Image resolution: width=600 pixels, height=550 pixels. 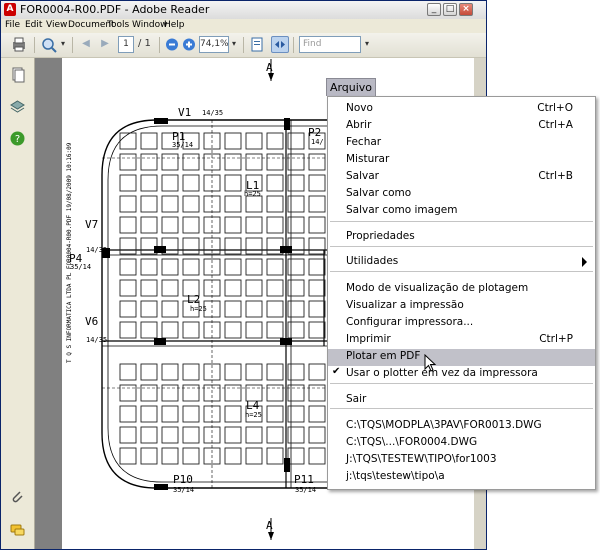 What do you see at coordinates (269, 525) in the screenshot?
I see `drawing-label: A` at bounding box center [269, 525].